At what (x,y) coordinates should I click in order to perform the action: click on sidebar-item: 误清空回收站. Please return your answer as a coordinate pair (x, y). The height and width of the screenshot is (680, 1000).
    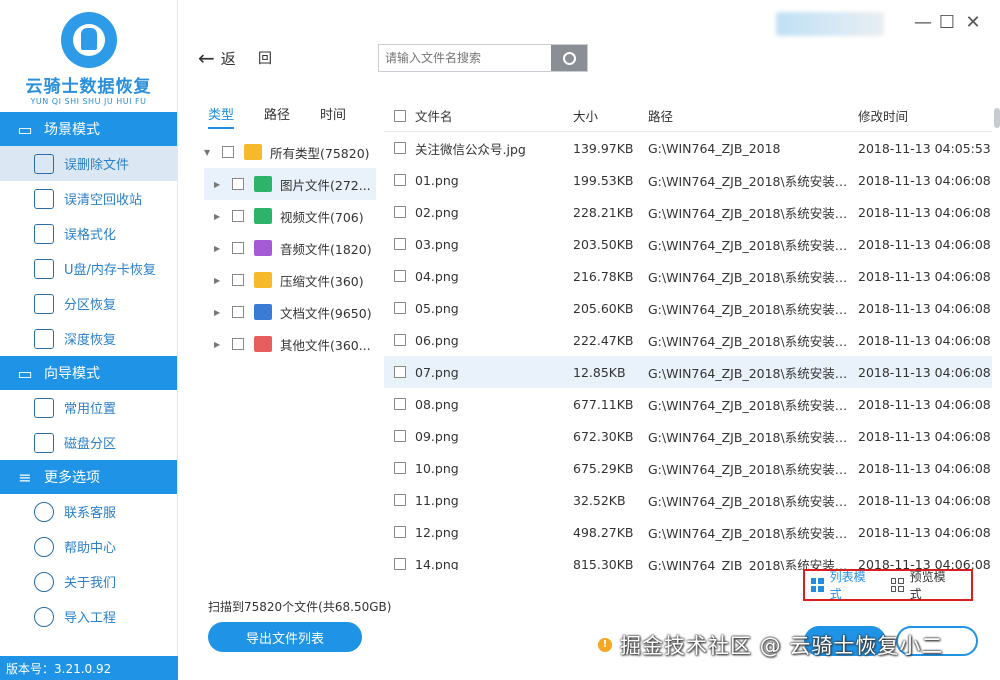
    Looking at the image, I should click on (88, 198).